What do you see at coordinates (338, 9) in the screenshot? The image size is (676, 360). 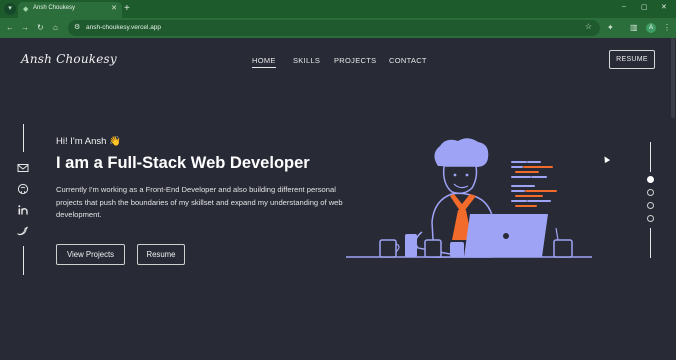 I see `browser-tab-bar: ▾ ◆ Ansh Choukesy ✕ + – ▢ ✕` at bounding box center [338, 9].